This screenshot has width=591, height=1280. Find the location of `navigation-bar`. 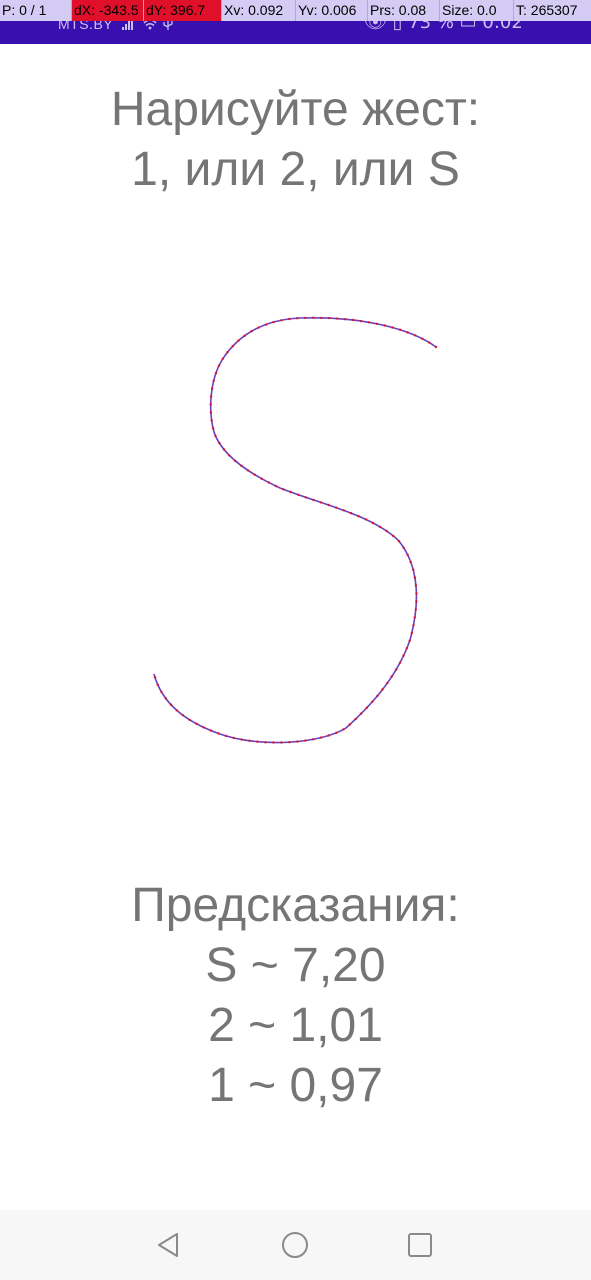

navigation-bar is located at coordinates (295, 1245).